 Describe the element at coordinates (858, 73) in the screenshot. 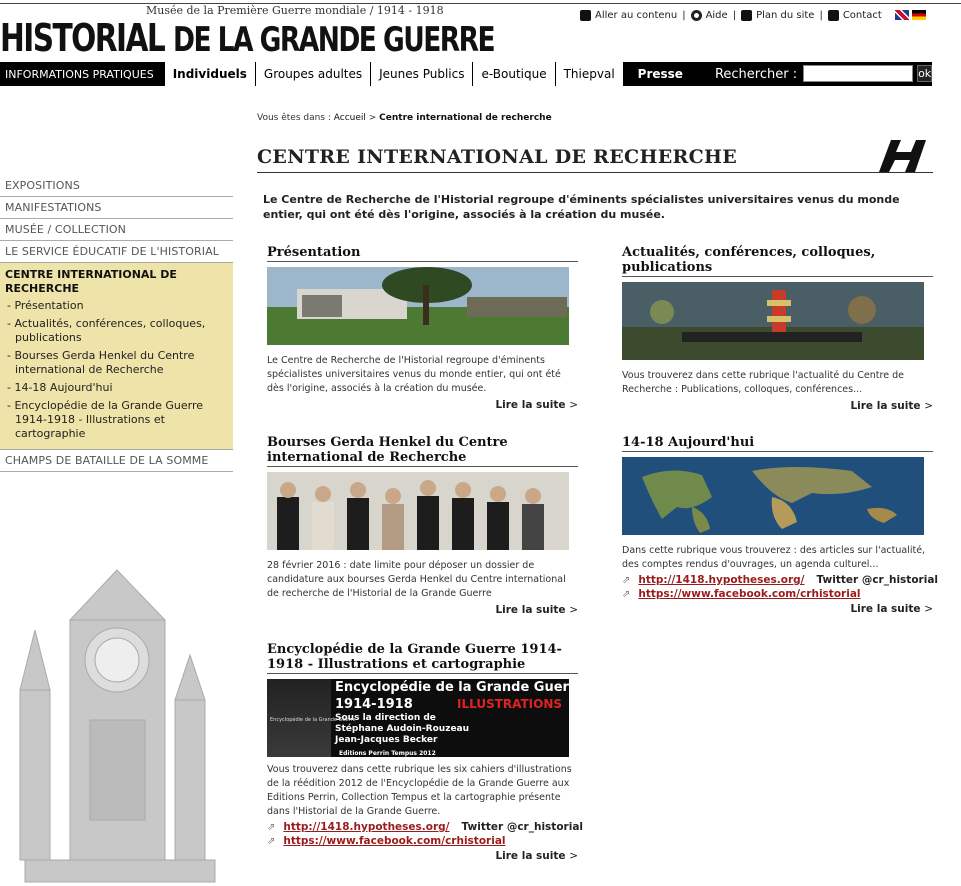

I see `search-input` at that location.